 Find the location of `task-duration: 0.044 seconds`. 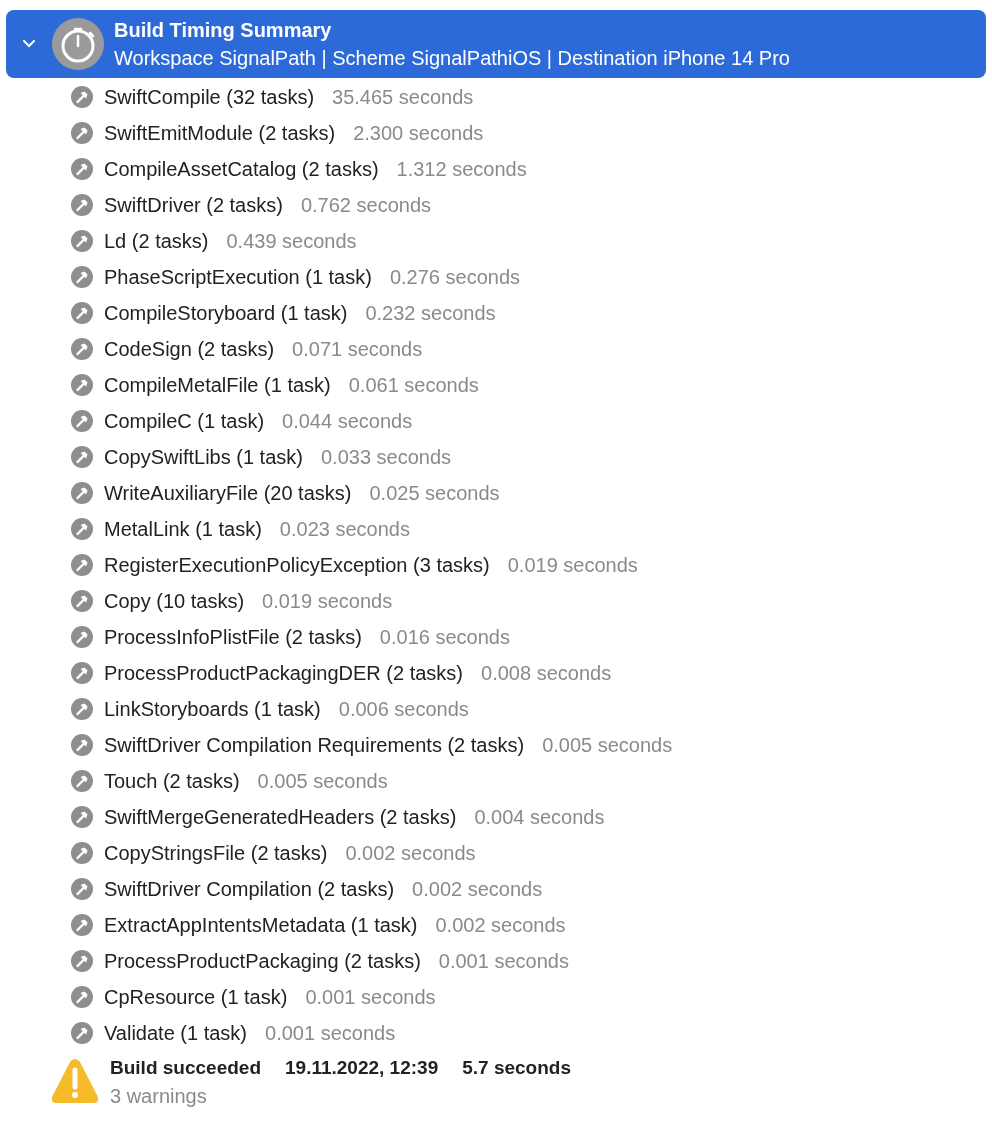

task-duration: 0.044 seconds is located at coordinates (347, 421).